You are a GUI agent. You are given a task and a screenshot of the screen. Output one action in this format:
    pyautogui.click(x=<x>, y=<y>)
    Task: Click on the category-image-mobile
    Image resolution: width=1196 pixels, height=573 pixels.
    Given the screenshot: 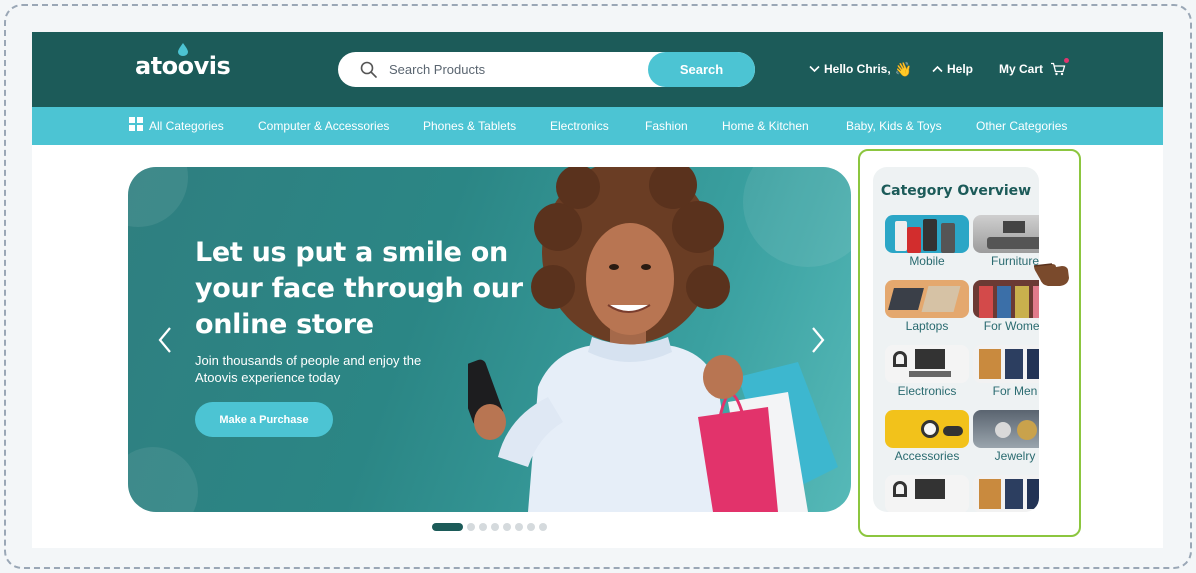 What is the action you would take?
    pyautogui.click(x=927, y=234)
    